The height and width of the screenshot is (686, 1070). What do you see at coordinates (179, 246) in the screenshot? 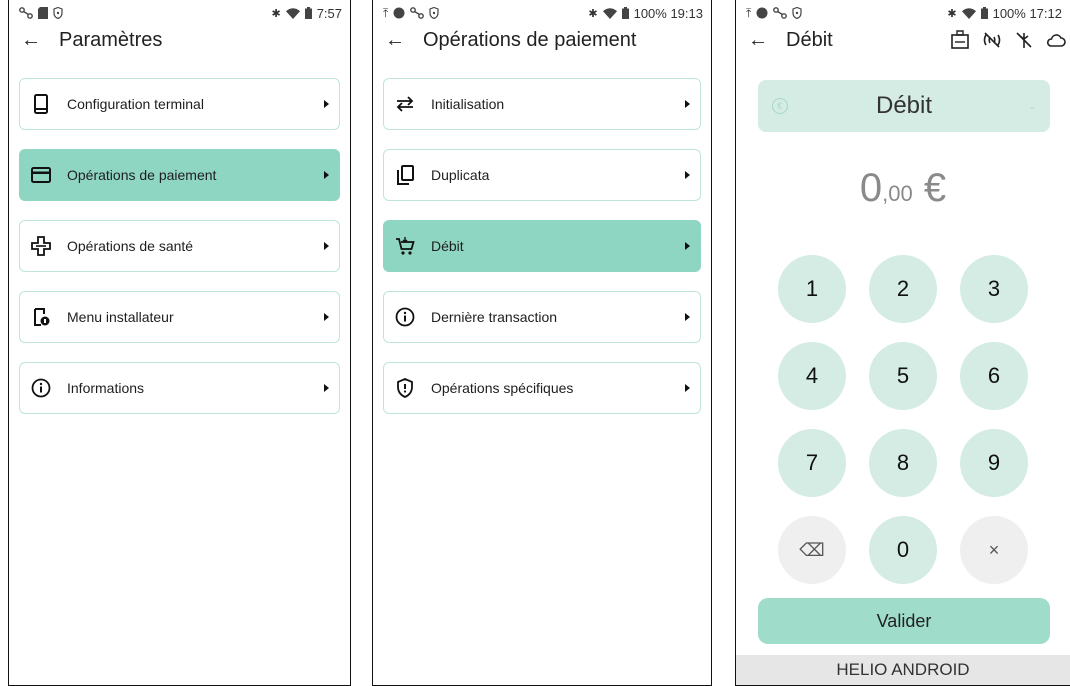
I see `menu-item-operations-sante: Opérations de santé` at bounding box center [179, 246].